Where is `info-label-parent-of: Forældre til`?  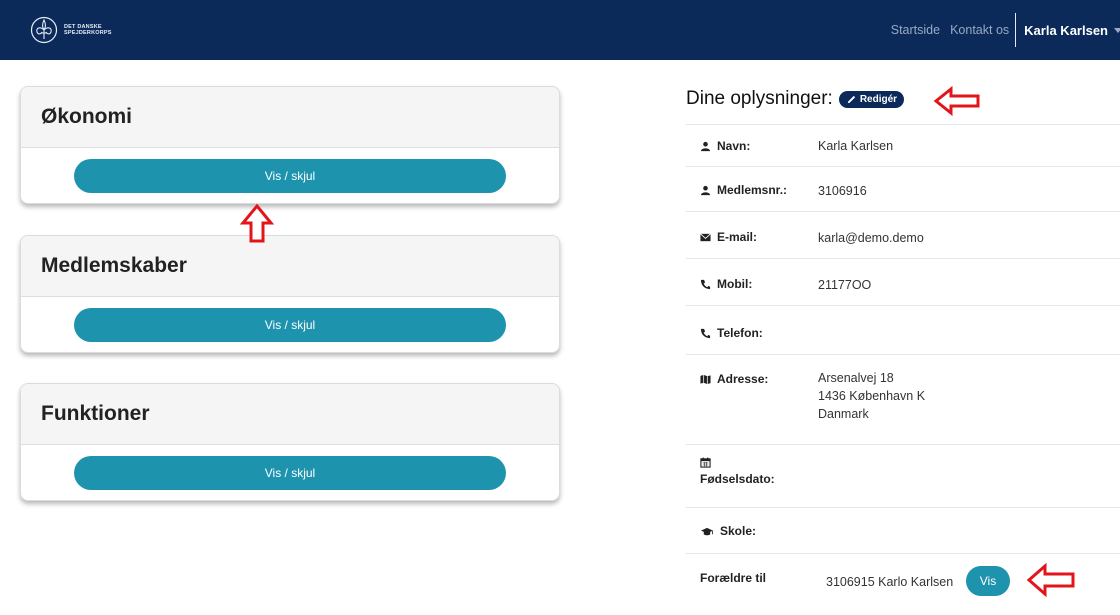
info-label-parent-of: Forældre til is located at coordinates (733, 578).